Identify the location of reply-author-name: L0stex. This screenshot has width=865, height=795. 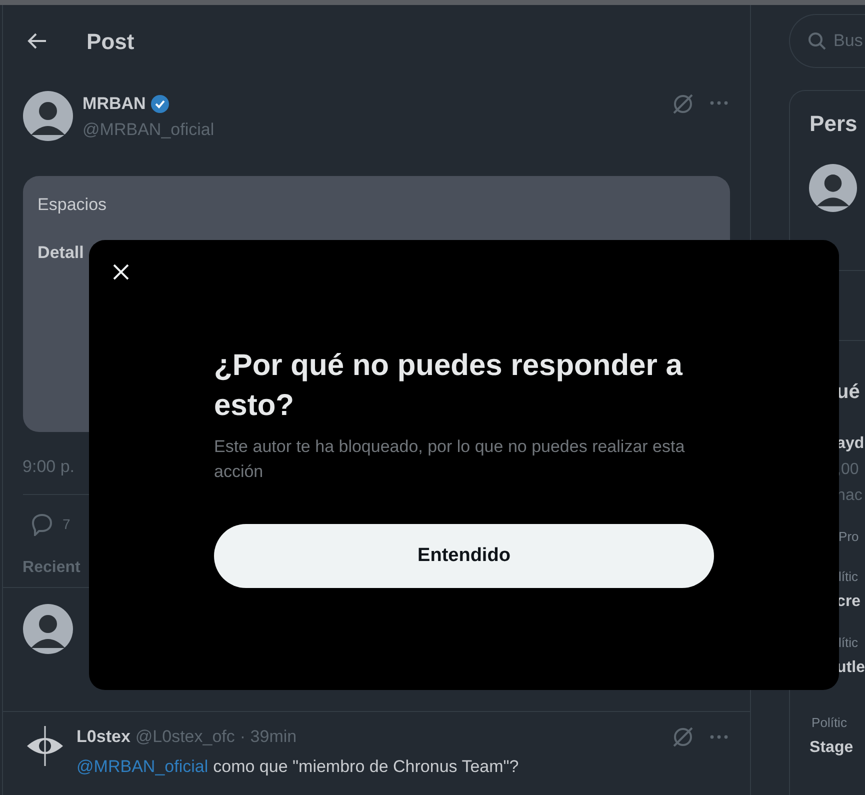
(103, 737).